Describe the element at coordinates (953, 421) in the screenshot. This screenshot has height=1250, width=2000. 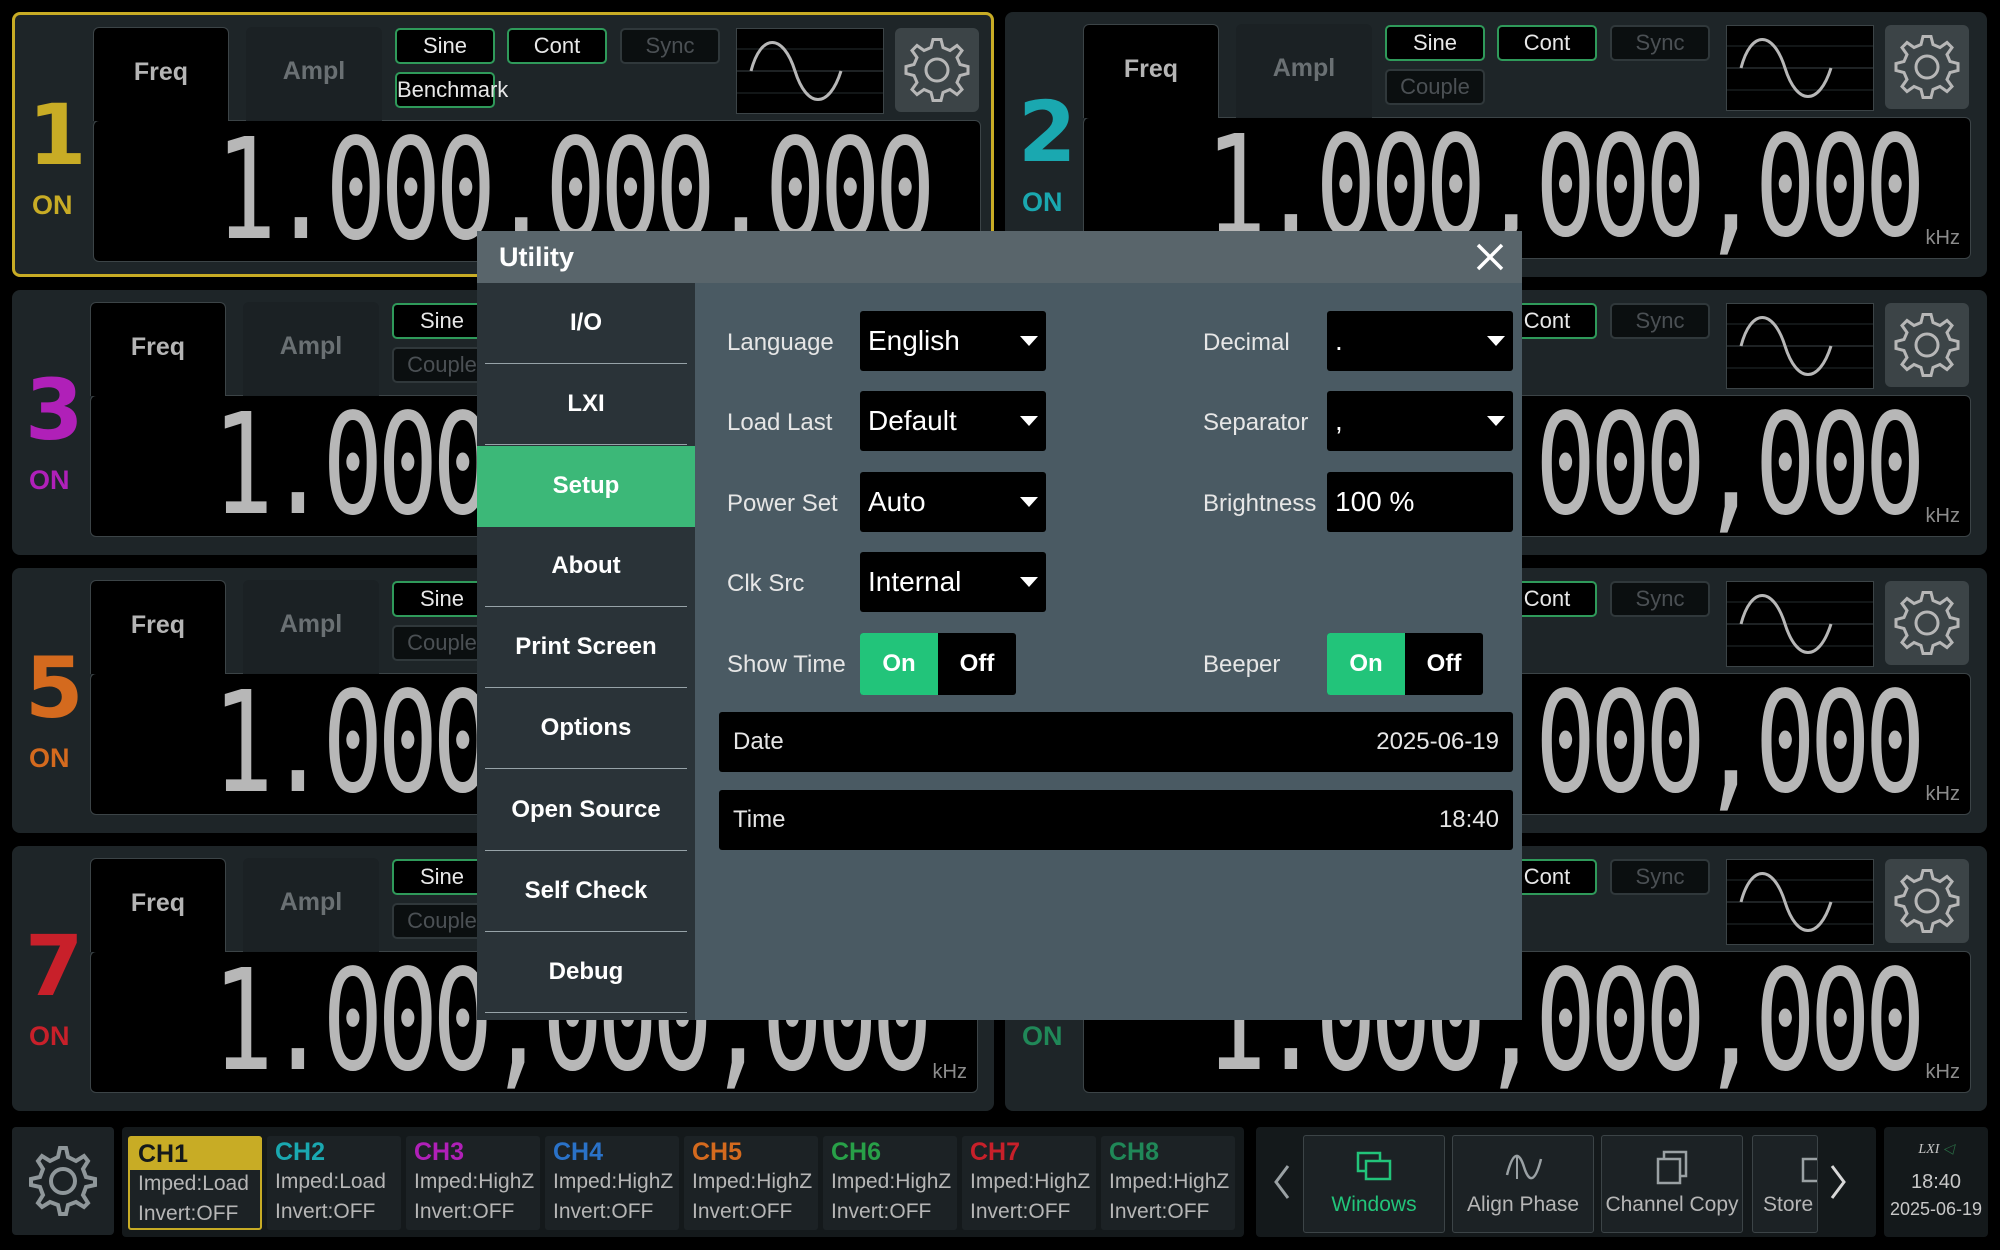
I see `load-last-dropdown: Default` at that location.